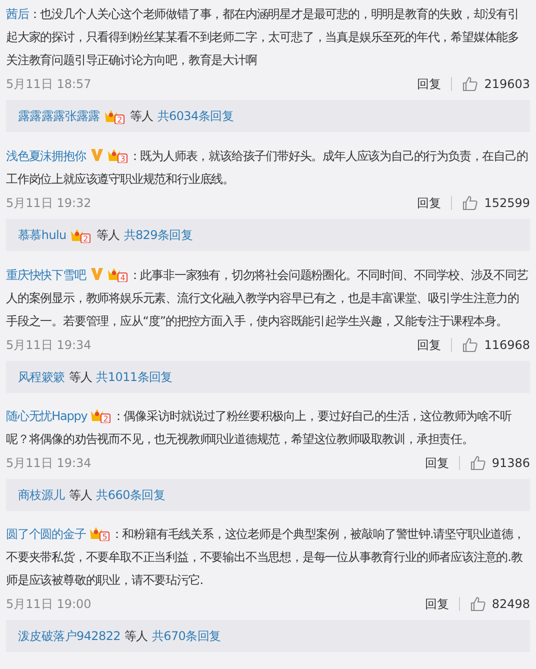 The image size is (536, 669). I want to click on author-link: 随心无忧Happy, so click(47, 416).